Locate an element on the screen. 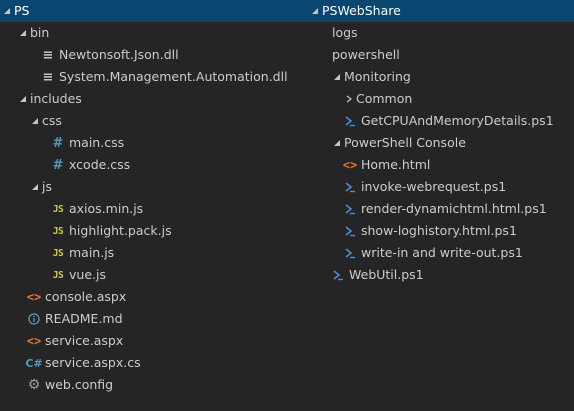 The height and width of the screenshot is (411, 574). tree-file-service-aspx-cs: C# service.aspx.cs is located at coordinates (145, 363).